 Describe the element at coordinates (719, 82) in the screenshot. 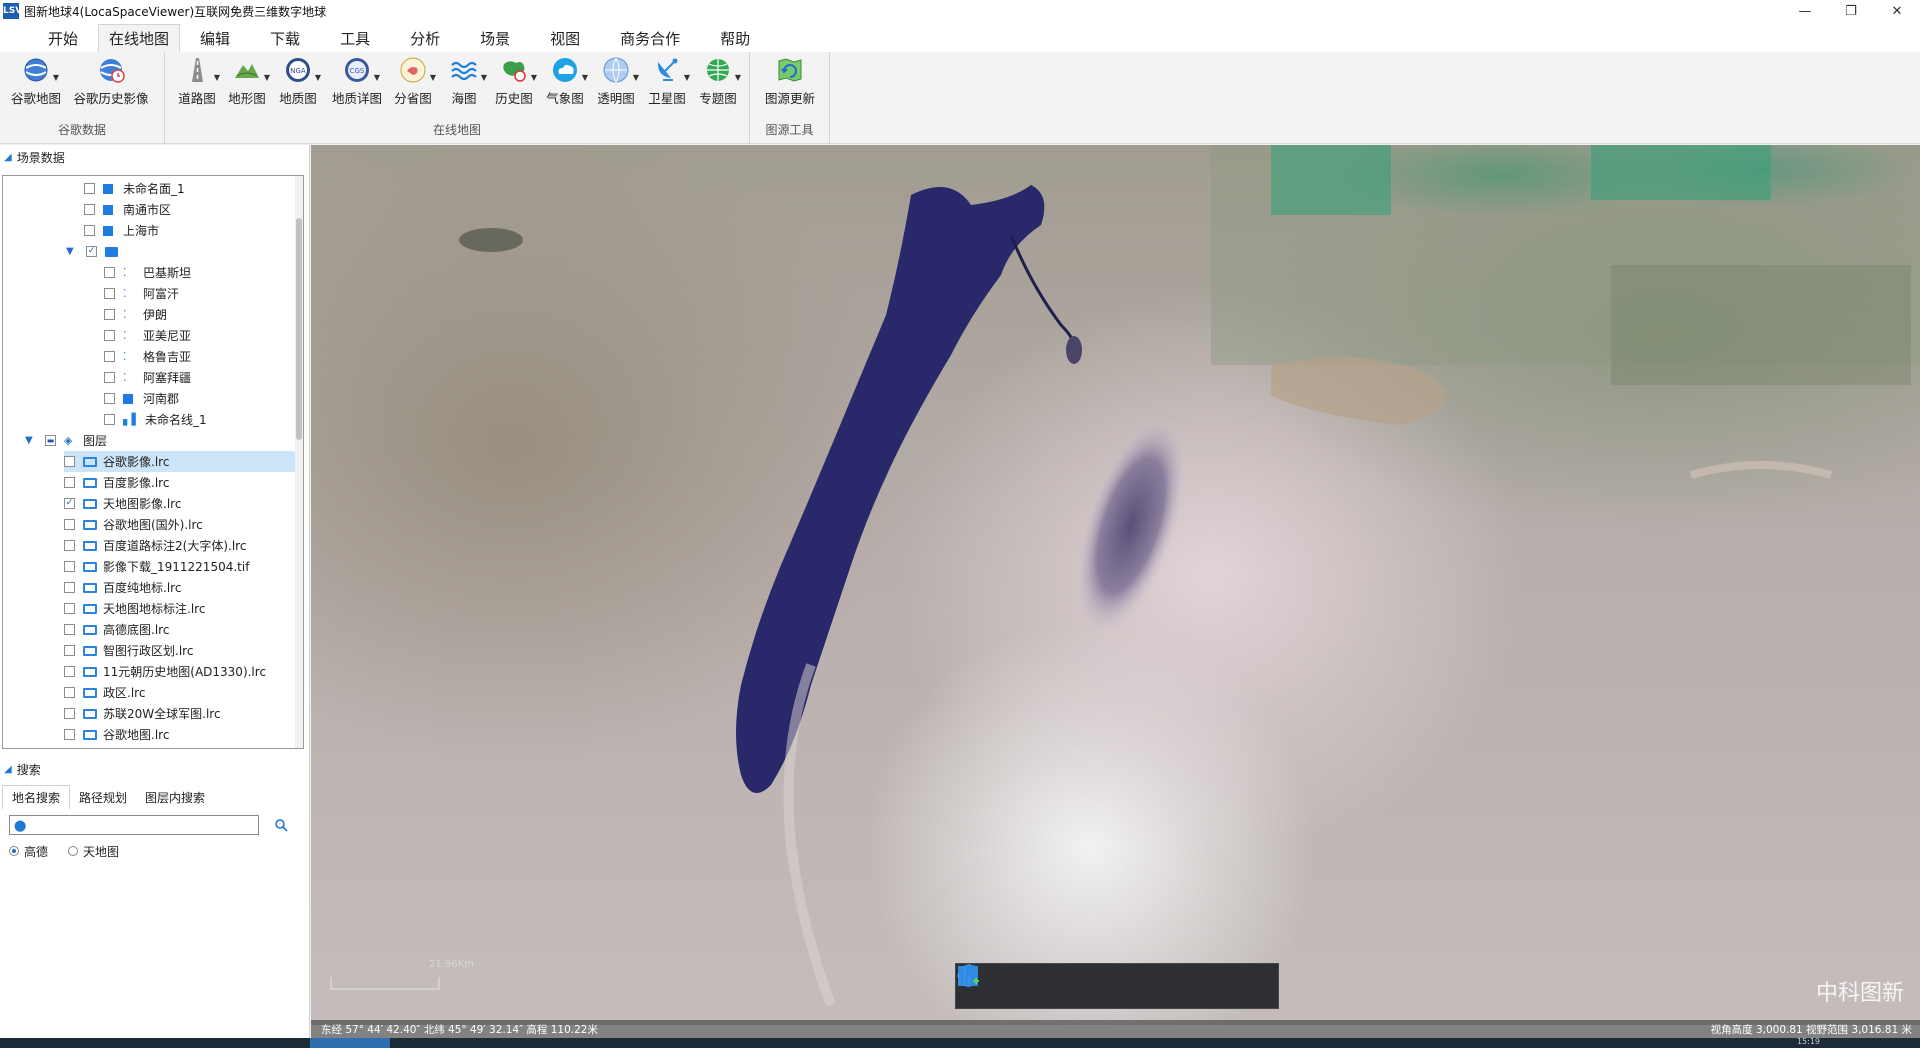

I see `thematic-map-button: ▼ 专题图` at that location.